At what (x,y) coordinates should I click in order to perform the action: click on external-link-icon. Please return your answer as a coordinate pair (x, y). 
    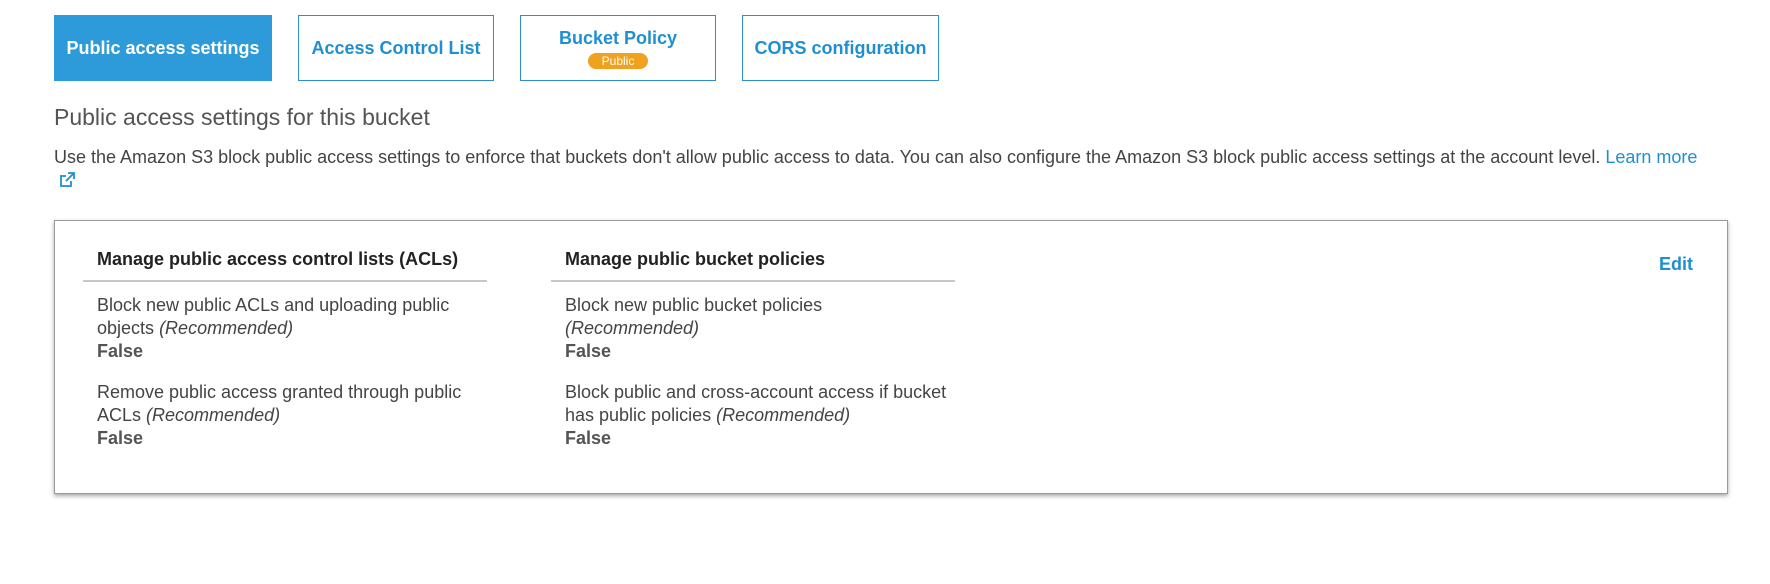
    Looking at the image, I should click on (67, 179).